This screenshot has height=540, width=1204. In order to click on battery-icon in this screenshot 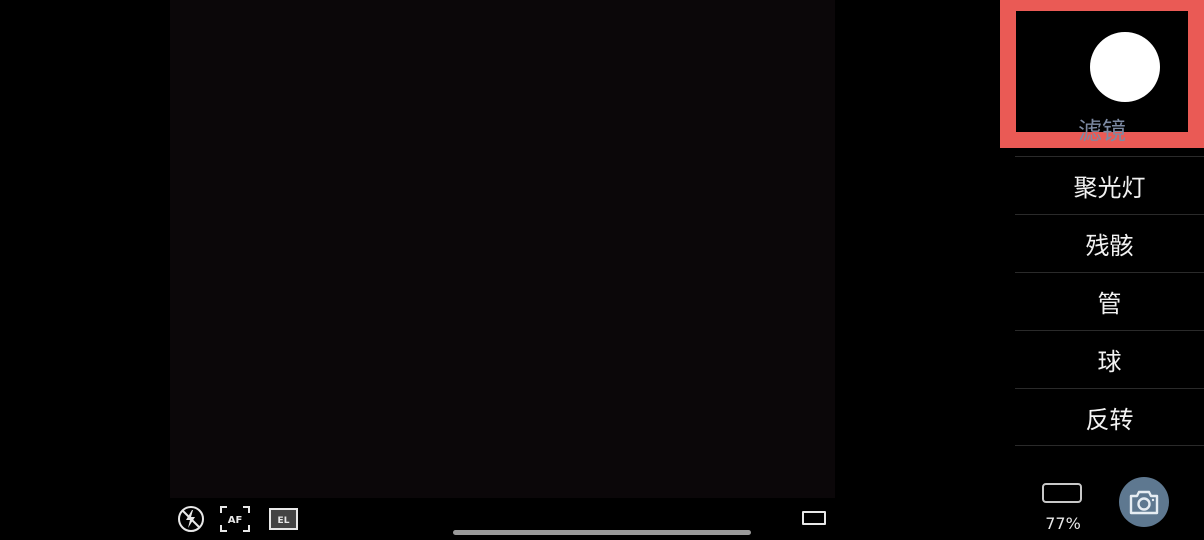, I will do `click(1062, 493)`.